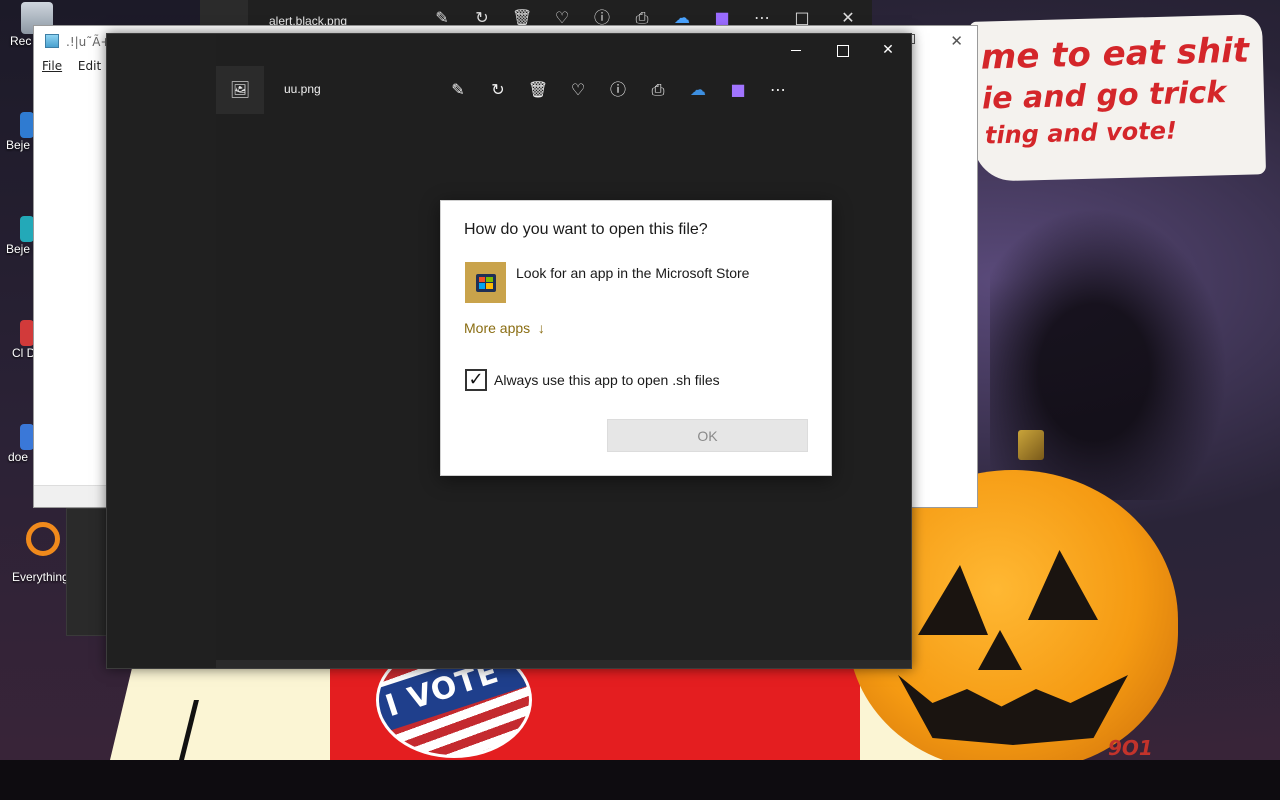  I want to click on photos-left-rail, so click(161, 351).